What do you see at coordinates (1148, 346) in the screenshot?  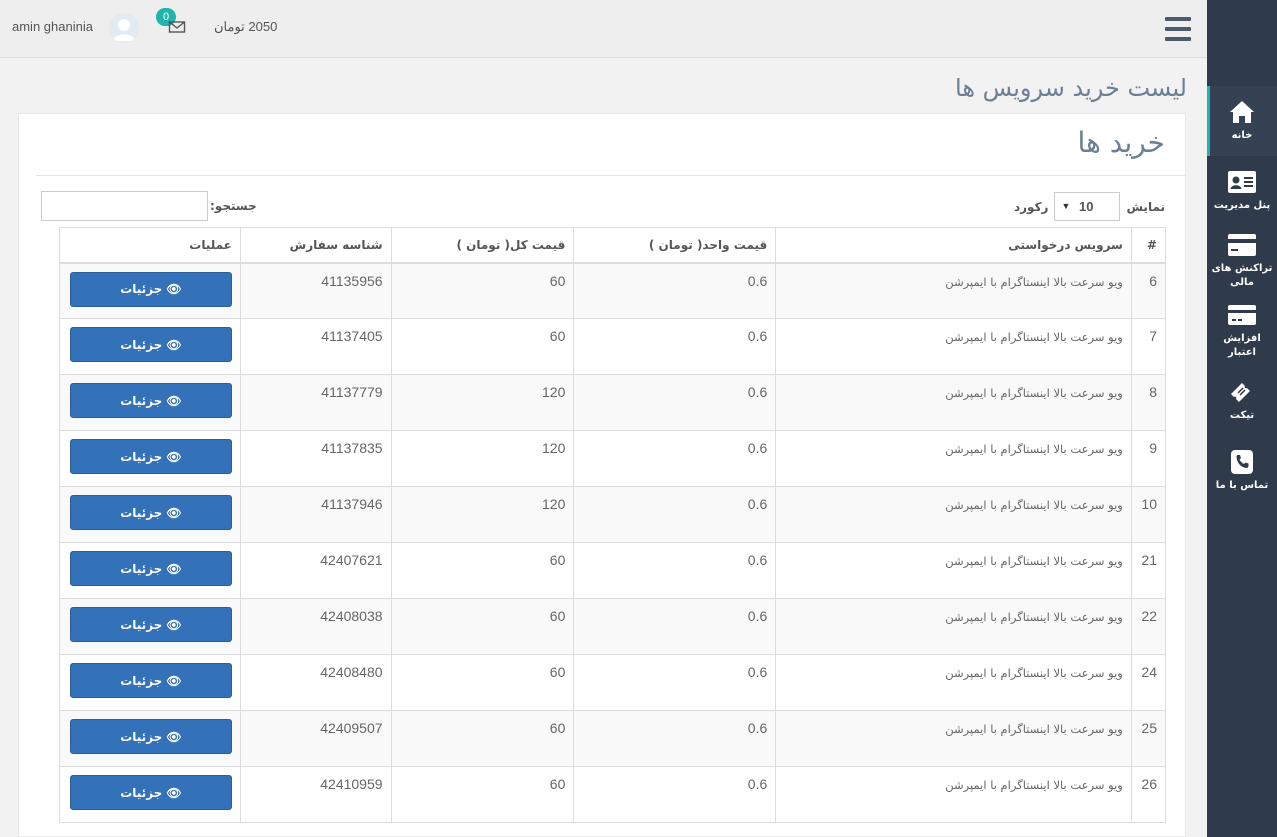 I see `row-num: 7` at bounding box center [1148, 346].